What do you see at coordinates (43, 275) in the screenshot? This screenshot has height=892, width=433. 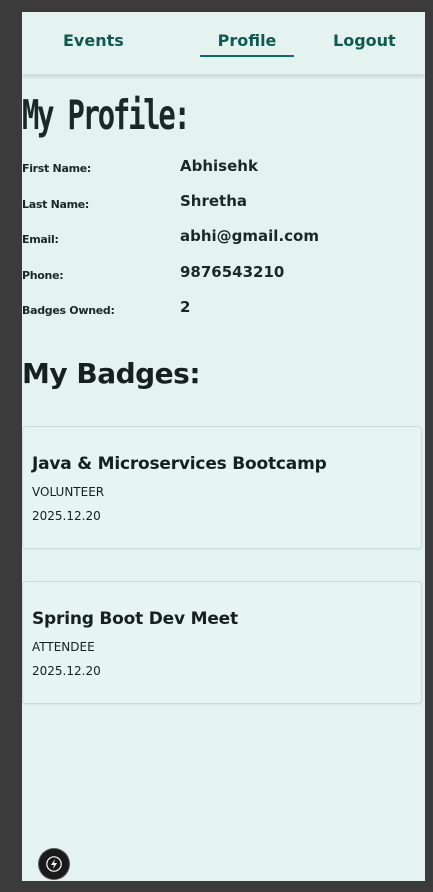 I see `phone-label: Phone:` at bounding box center [43, 275].